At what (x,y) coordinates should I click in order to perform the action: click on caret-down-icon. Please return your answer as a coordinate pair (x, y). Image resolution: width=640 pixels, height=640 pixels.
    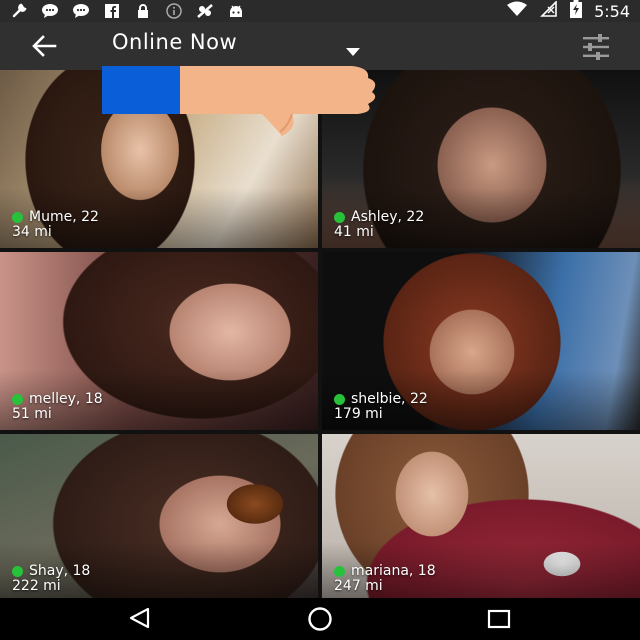
    Looking at the image, I should click on (353, 52).